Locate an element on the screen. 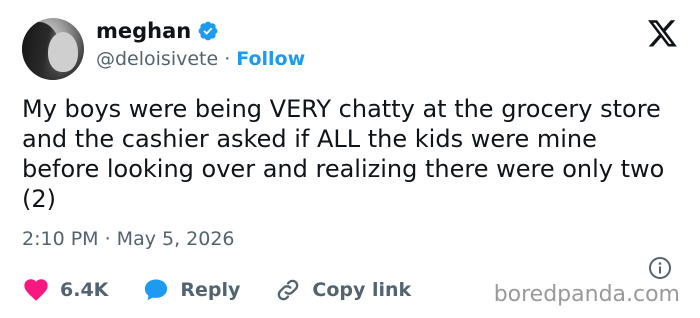  author-name-row: meghan is located at coordinates (157, 31).